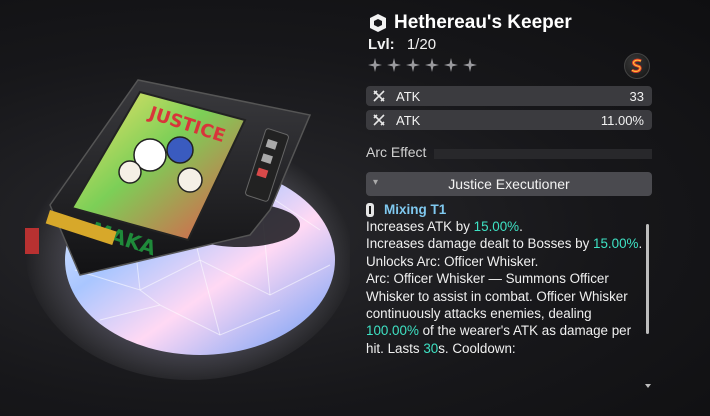 The image size is (710, 416). I want to click on stat-row: ATK 11.00%, so click(509, 120).